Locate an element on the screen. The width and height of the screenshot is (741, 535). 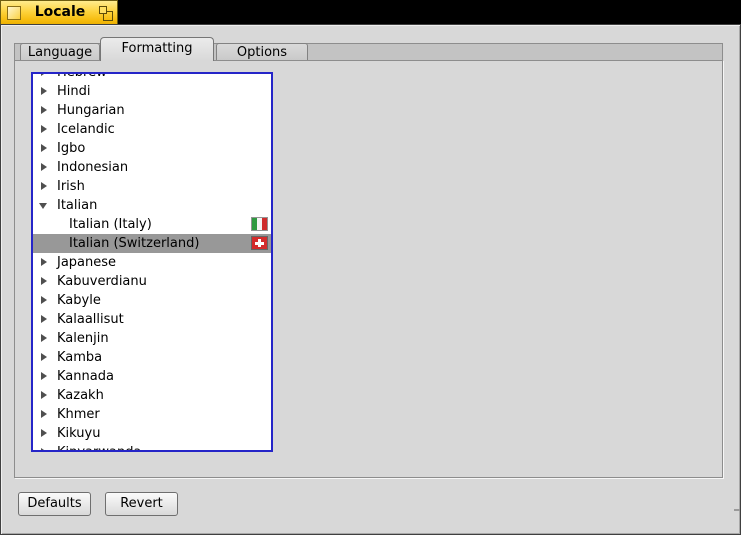
window-titlebar: Locale is located at coordinates (59, 12).